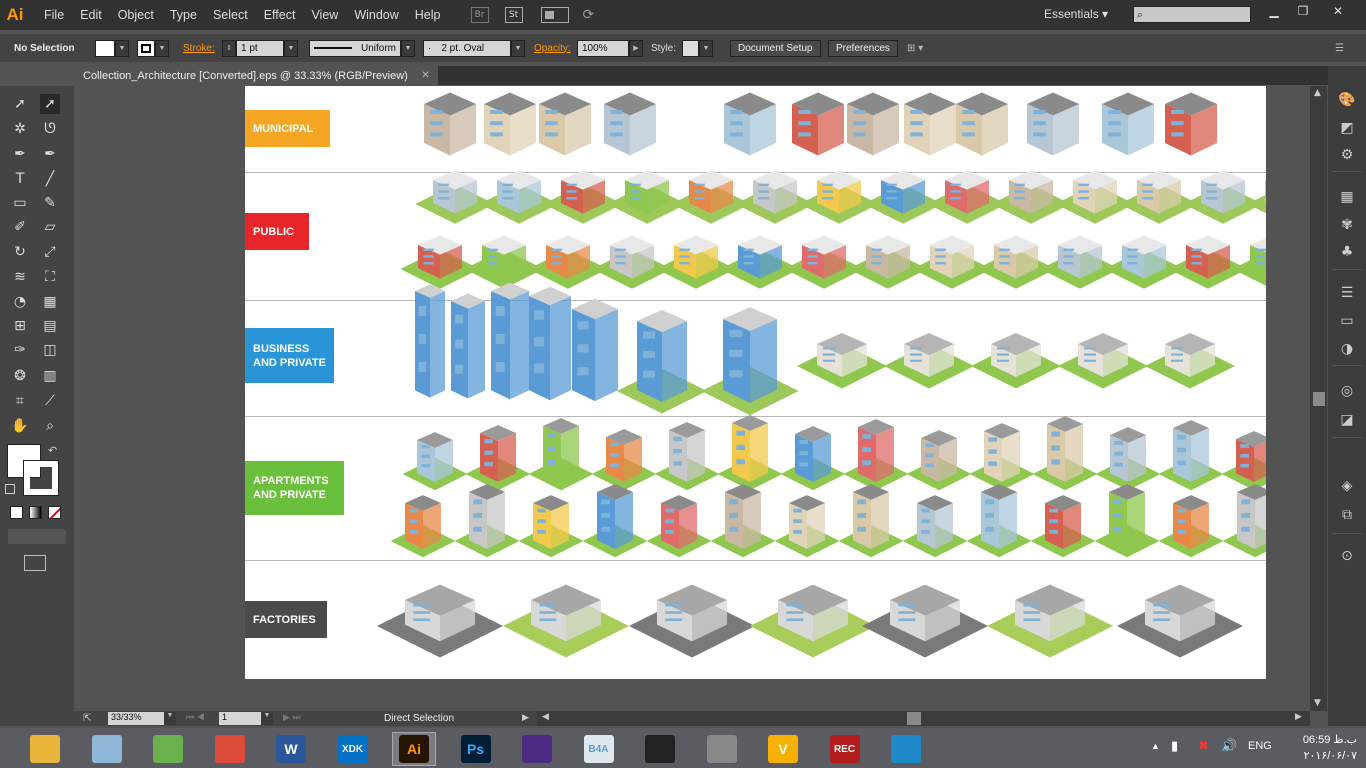 The width and height of the screenshot is (1366, 768). What do you see at coordinates (50, 104) in the screenshot?
I see `direct-selection-tool-icon: ➚` at bounding box center [50, 104].